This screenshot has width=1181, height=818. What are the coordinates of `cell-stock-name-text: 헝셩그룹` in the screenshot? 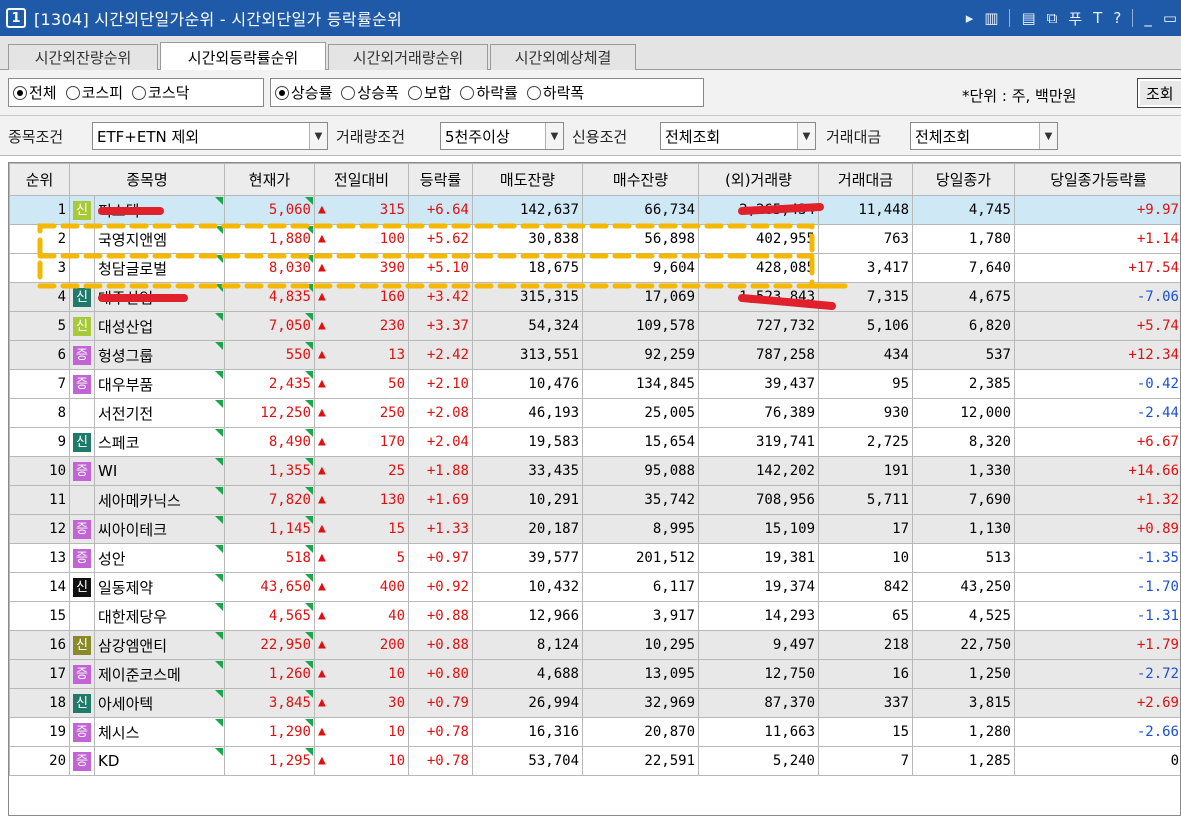 It's located at (125, 356).